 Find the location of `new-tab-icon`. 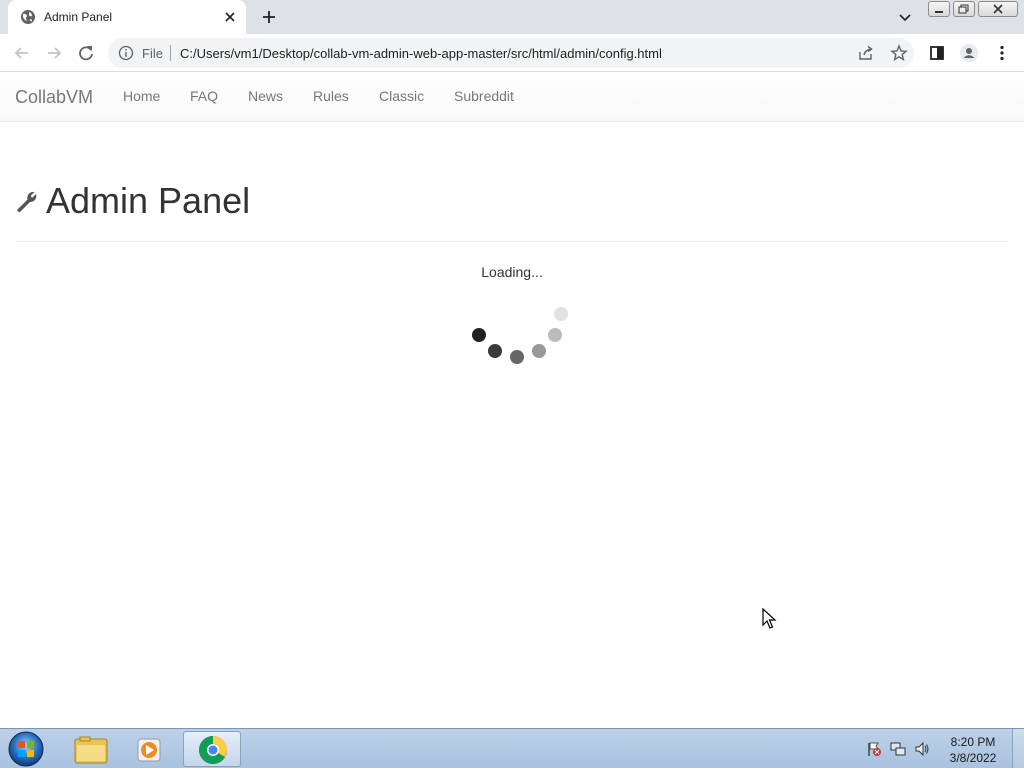

new-tab-icon is located at coordinates (269, 17).